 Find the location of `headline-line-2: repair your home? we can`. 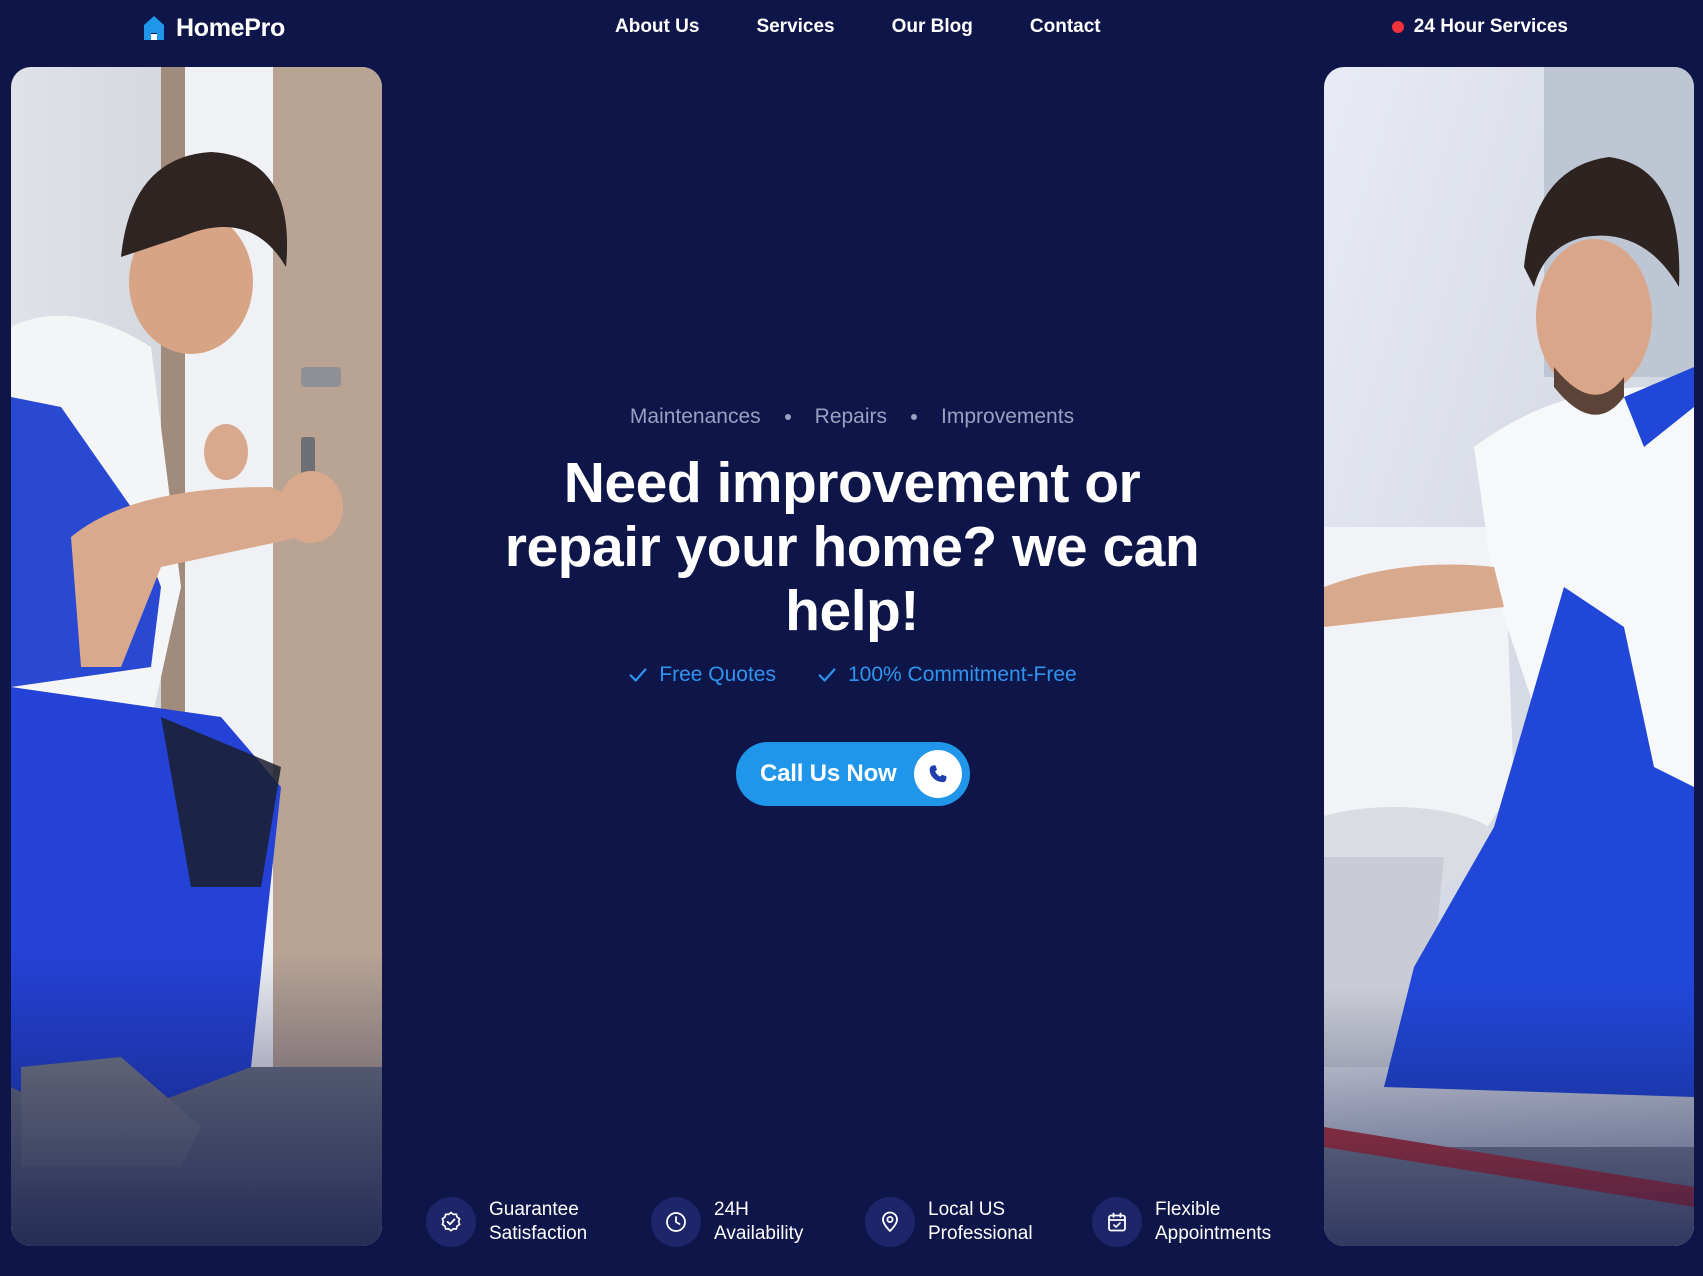

headline-line-2: repair your home? we can is located at coordinates (852, 547).